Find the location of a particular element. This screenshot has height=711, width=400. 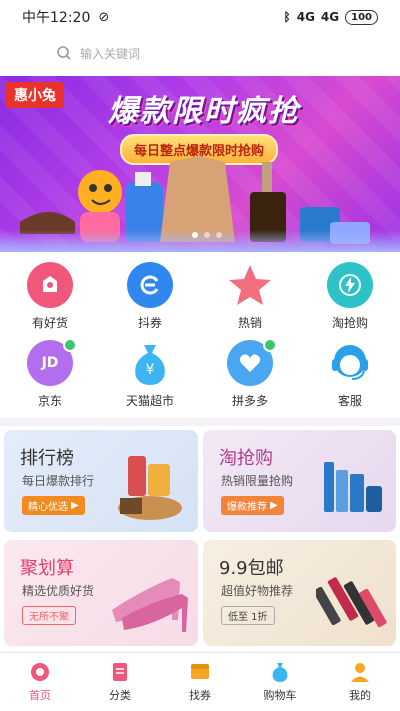

card-subtitle: 超值好物推荐 is located at coordinates (257, 591).